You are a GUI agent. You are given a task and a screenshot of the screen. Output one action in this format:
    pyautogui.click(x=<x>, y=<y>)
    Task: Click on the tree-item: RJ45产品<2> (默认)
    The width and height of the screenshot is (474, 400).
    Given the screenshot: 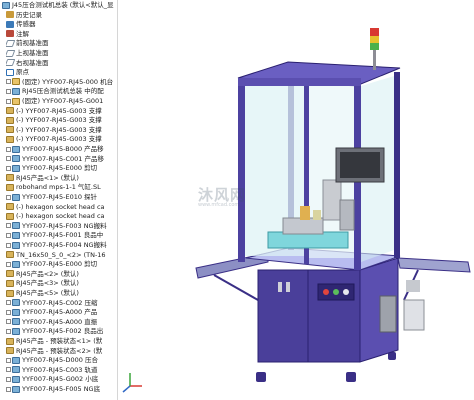 What is the action you would take?
    pyautogui.click(x=61, y=274)
    